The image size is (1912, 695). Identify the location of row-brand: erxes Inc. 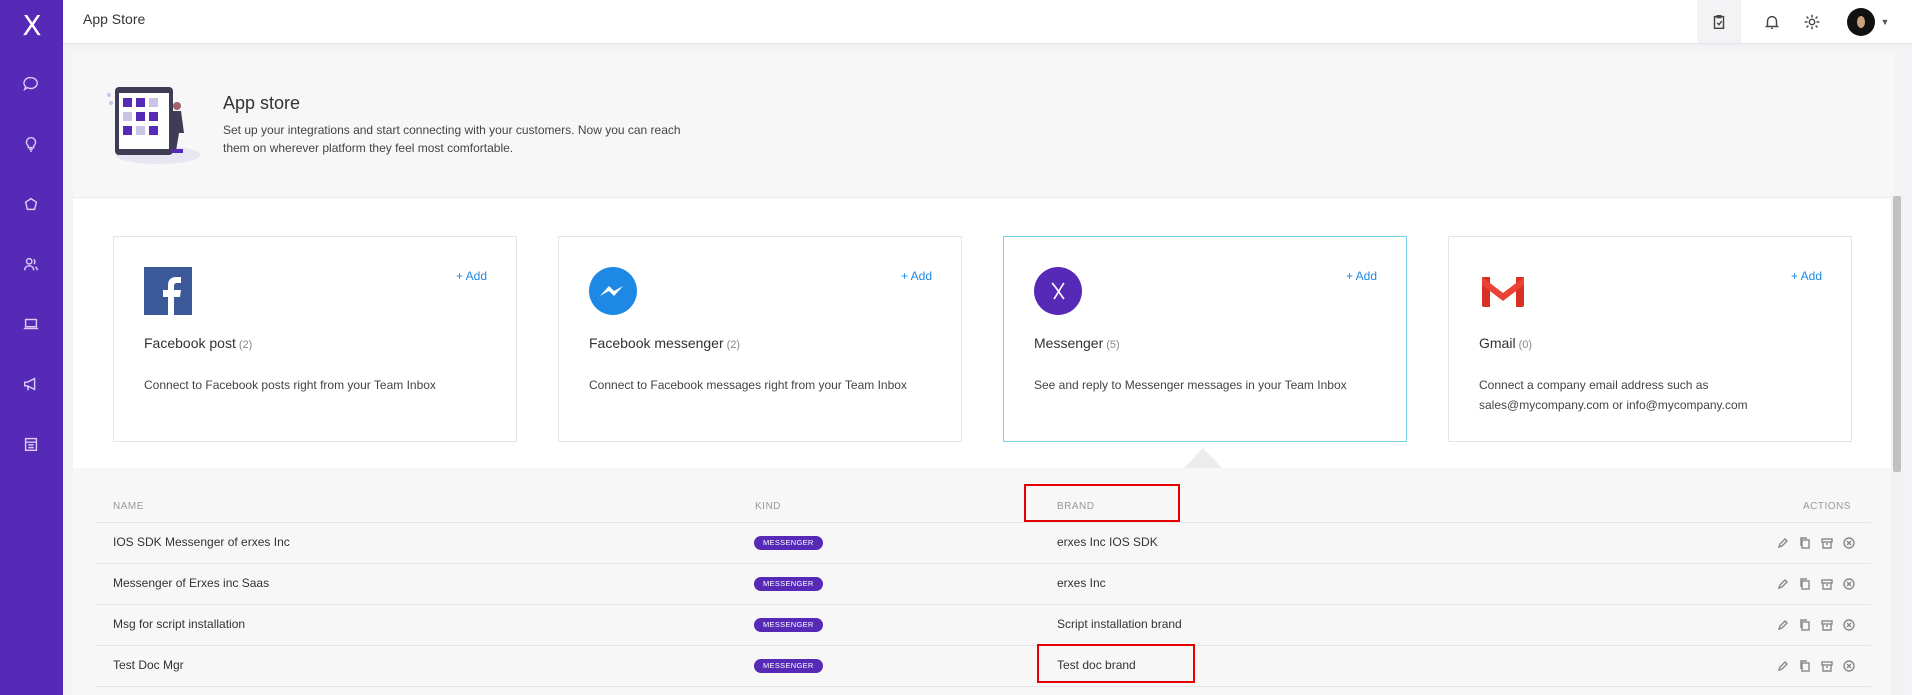
(1081, 583).